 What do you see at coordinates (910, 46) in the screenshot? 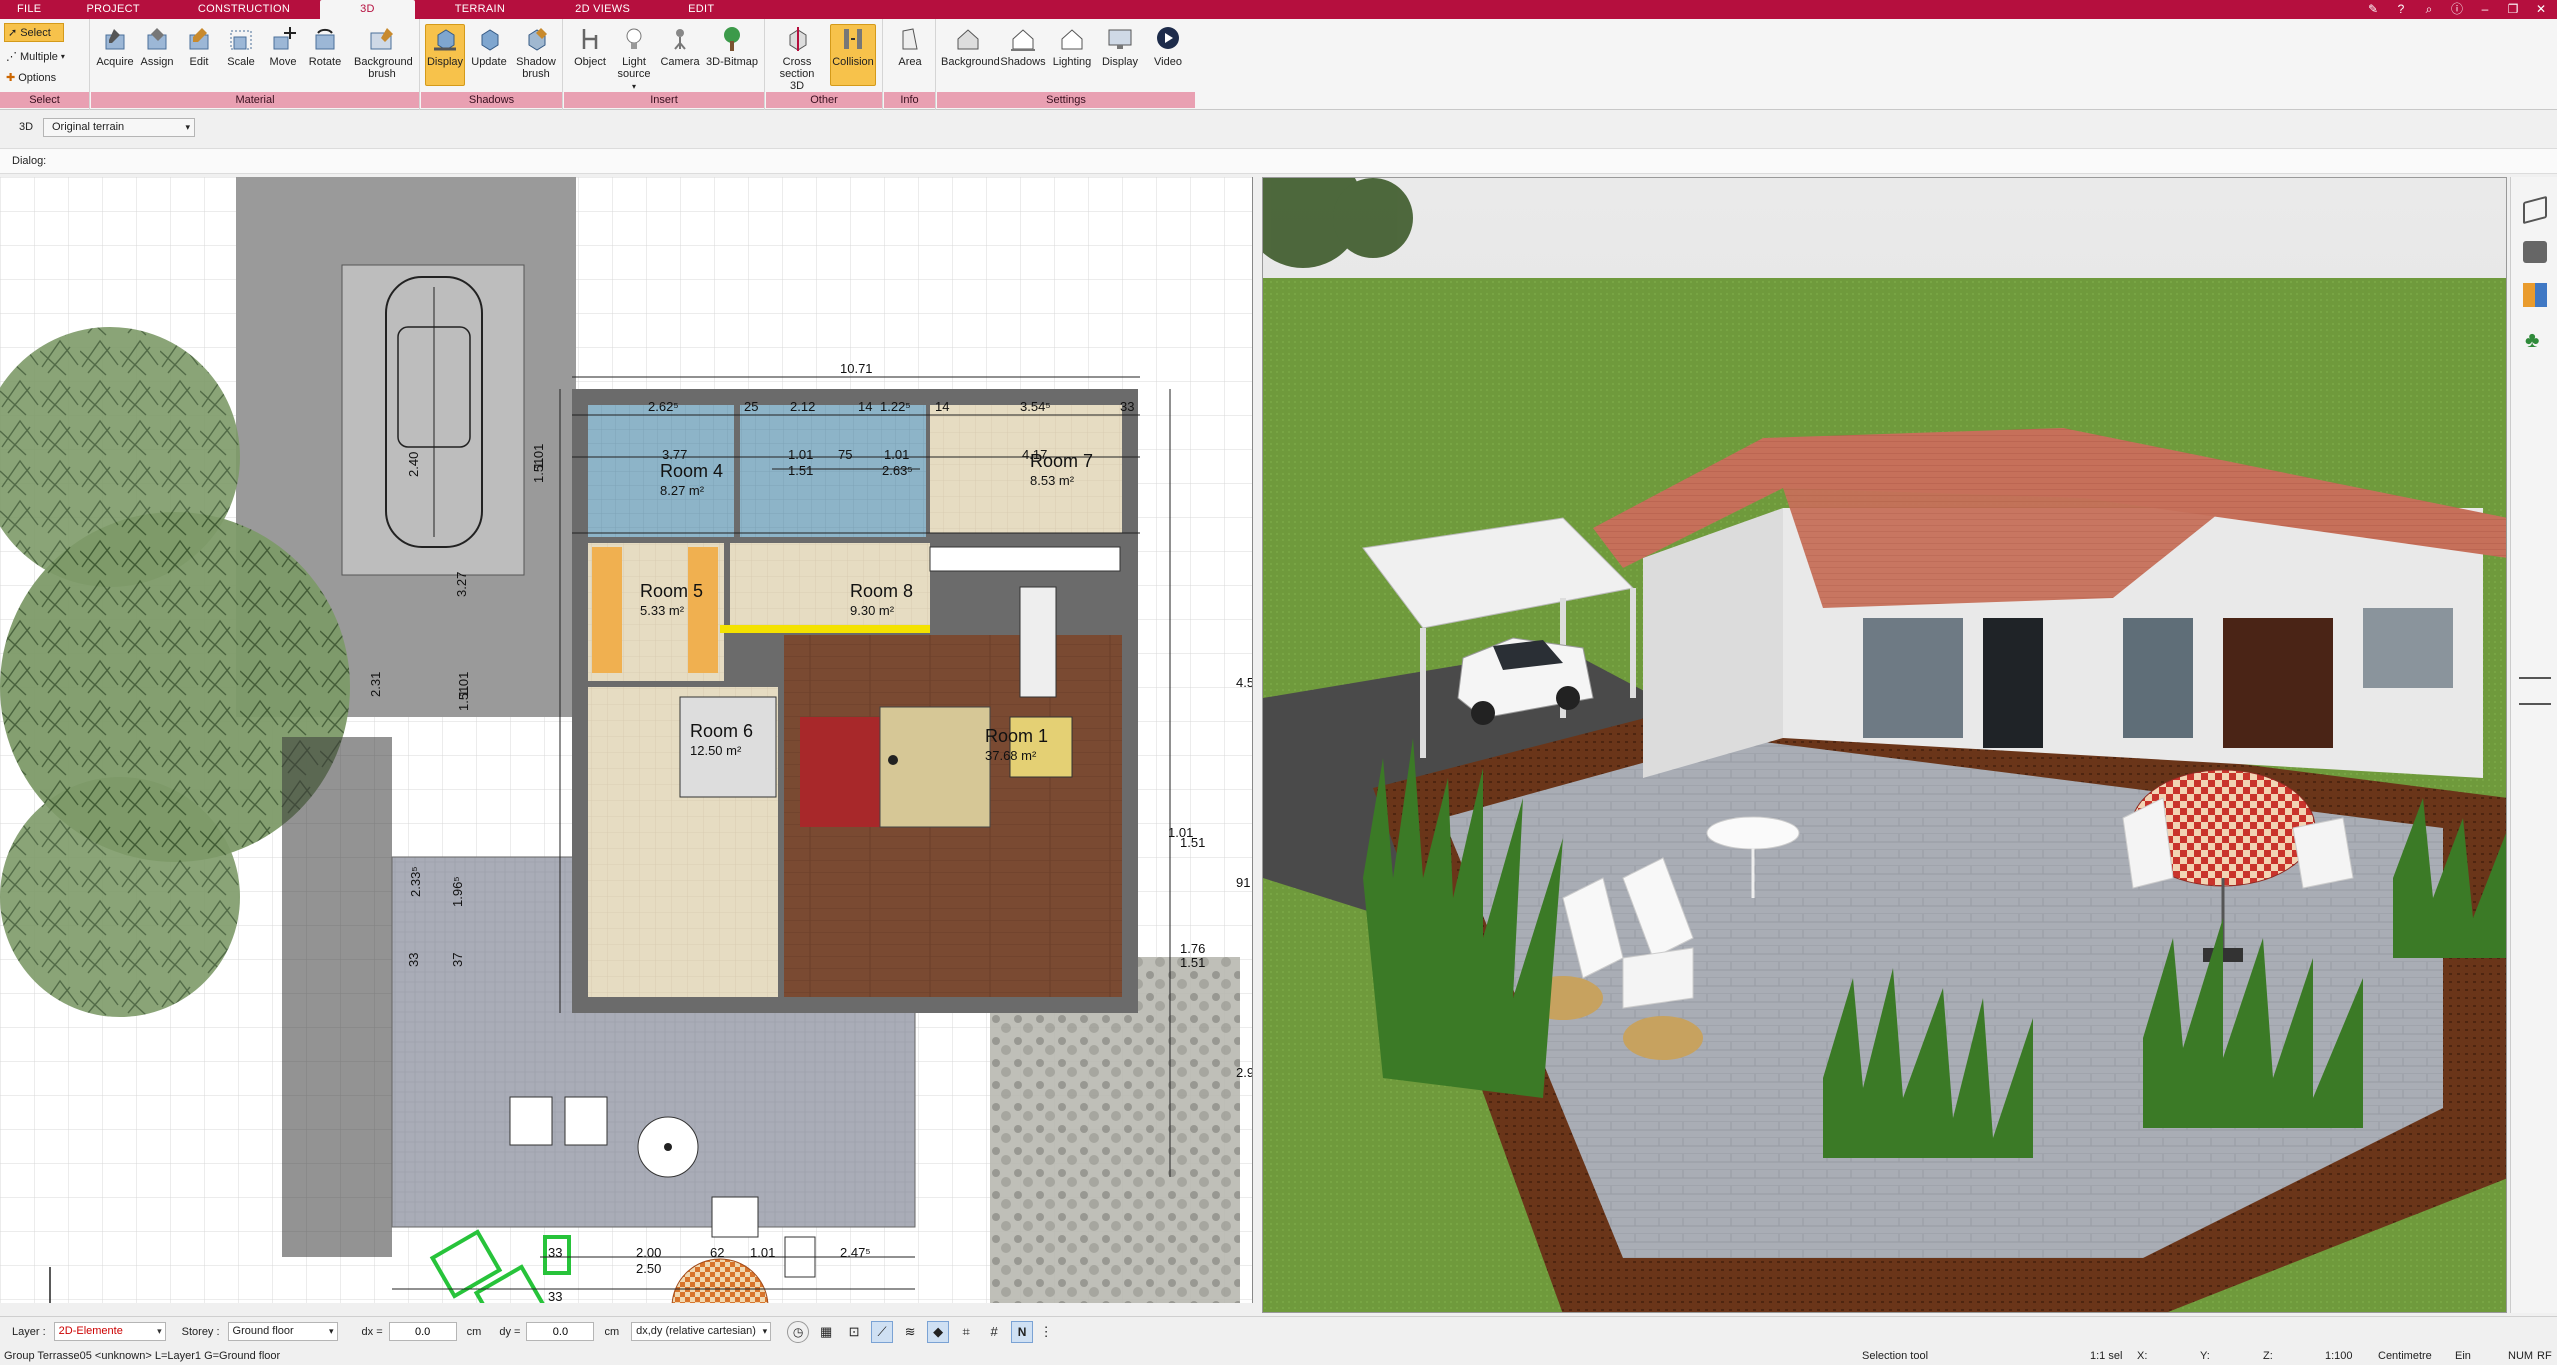
I see `area-button: Area` at bounding box center [910, 46].